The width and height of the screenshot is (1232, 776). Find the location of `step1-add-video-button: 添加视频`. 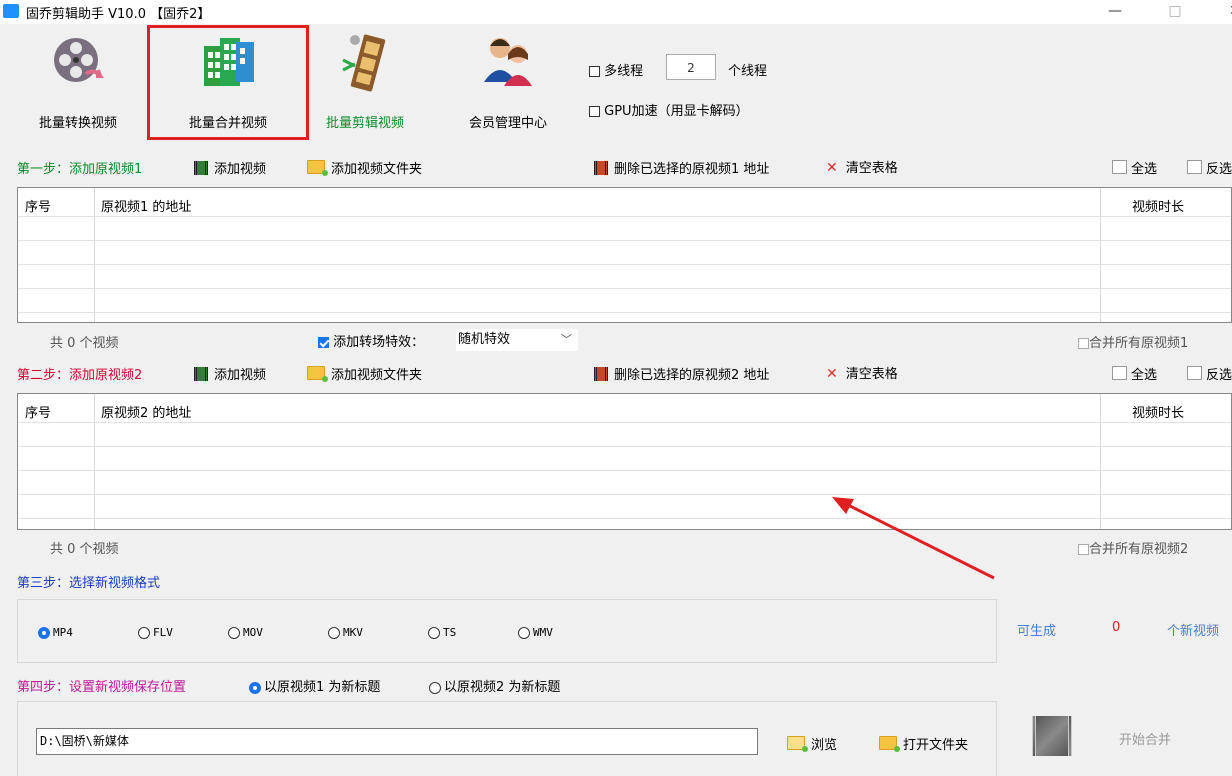

step1-add-video-button: 添加视频 is located at coordinates (230, 167).